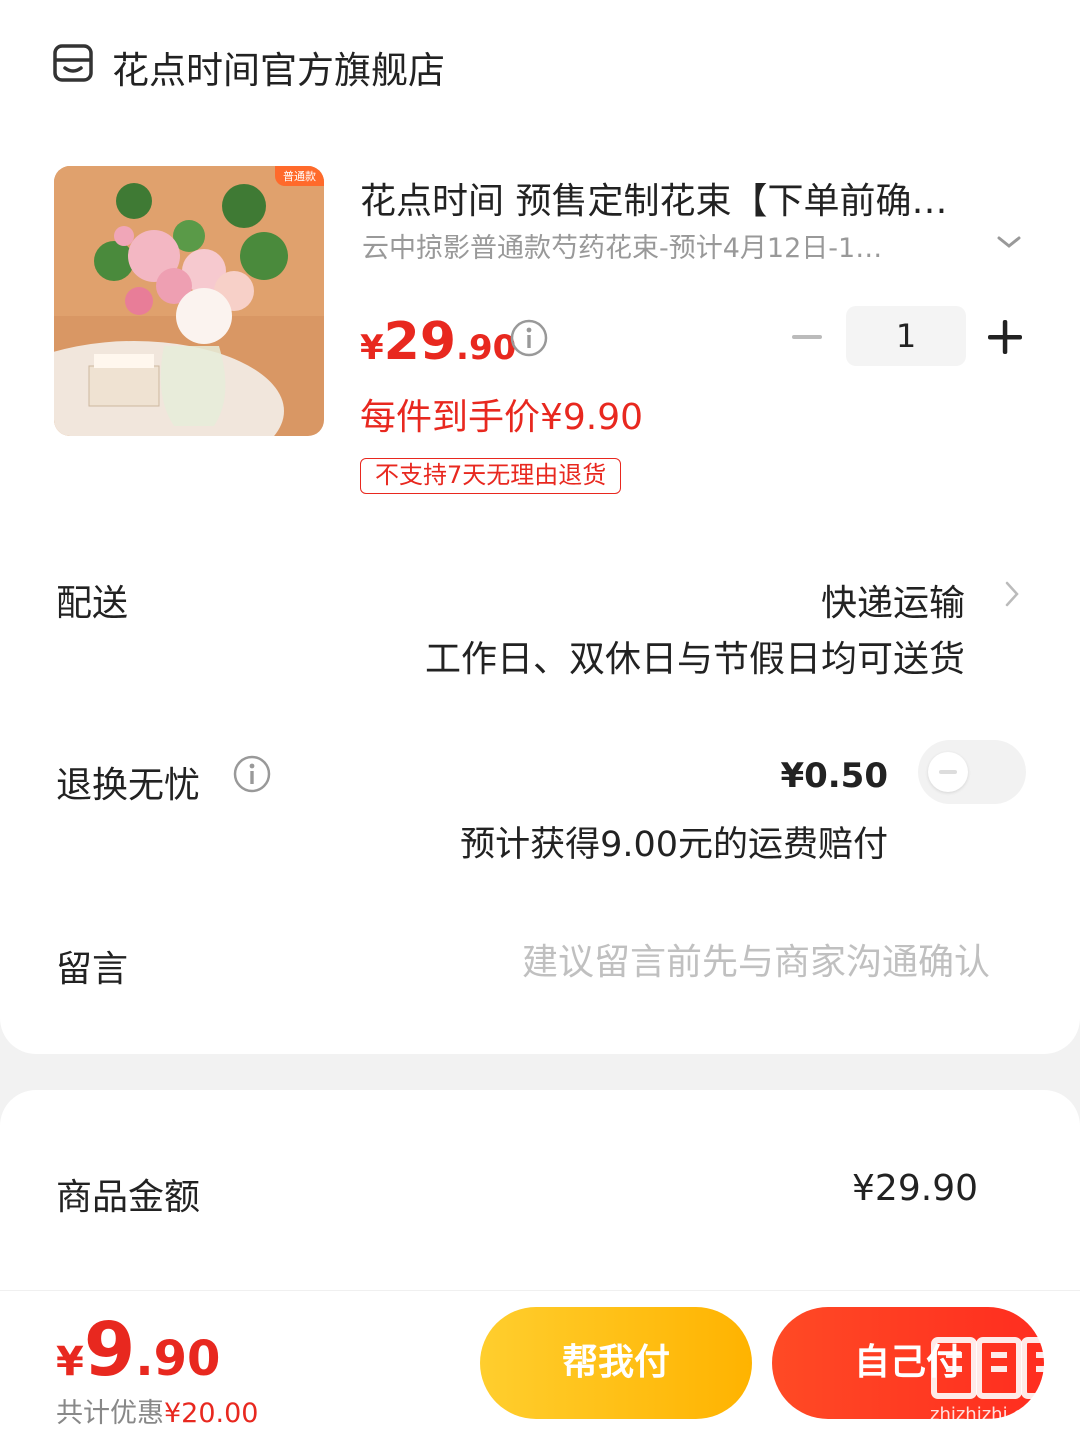 This screenshot has height=1432, width=1080. I want to click on plus-icon, so click(1005, 337).